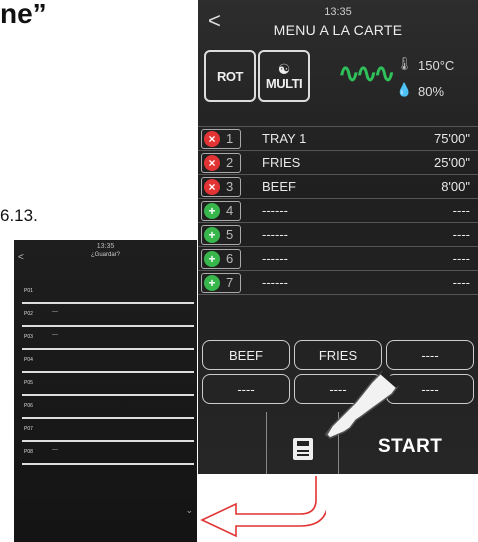 This screenshot has width=478, height=542. What do you see at coordinates (230, 162) in the screenshot?
I see `tray-number: 2` at bounding box center [230, 162].